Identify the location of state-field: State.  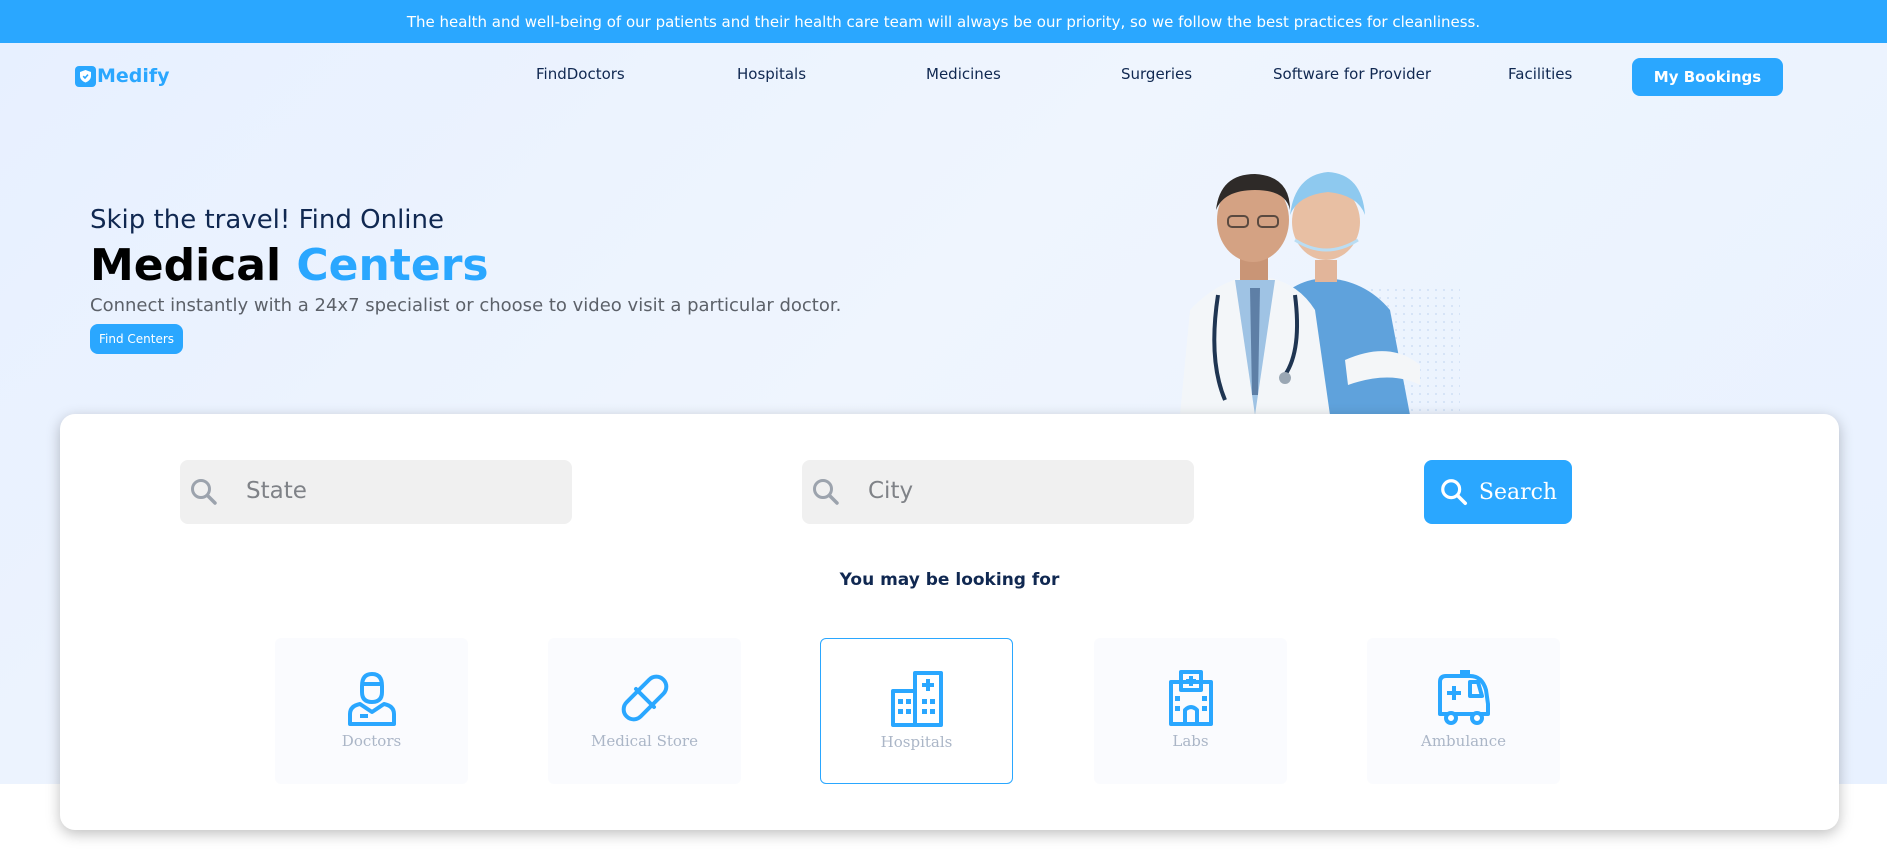
(376, 492).